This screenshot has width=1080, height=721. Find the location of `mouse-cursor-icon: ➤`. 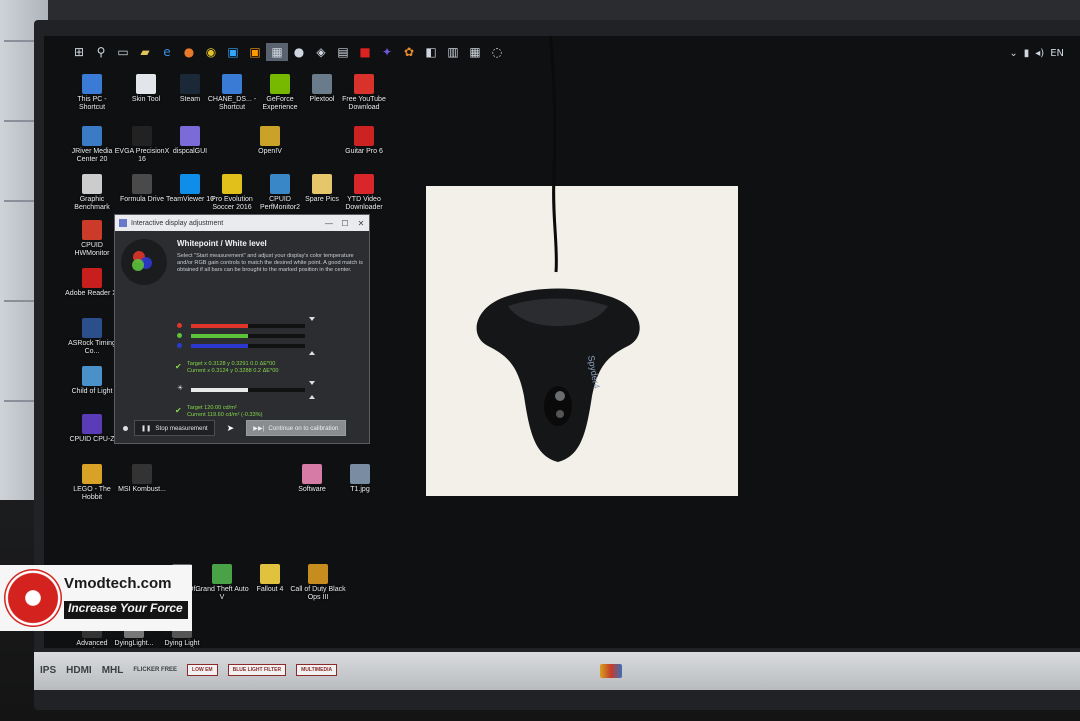

mouse-cursor-icon: ➤ is located at coordinates (230, 427).